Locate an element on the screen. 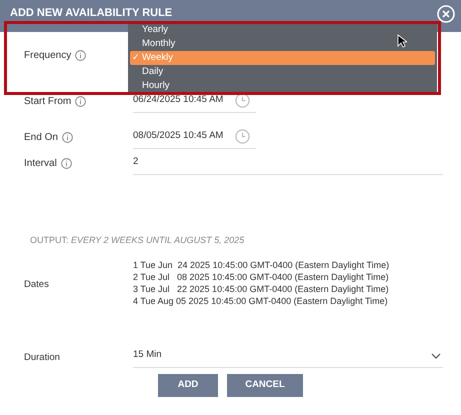 The height and width of the screenshot is (415, 461). clock-icon is located at coordinates (242, 100).